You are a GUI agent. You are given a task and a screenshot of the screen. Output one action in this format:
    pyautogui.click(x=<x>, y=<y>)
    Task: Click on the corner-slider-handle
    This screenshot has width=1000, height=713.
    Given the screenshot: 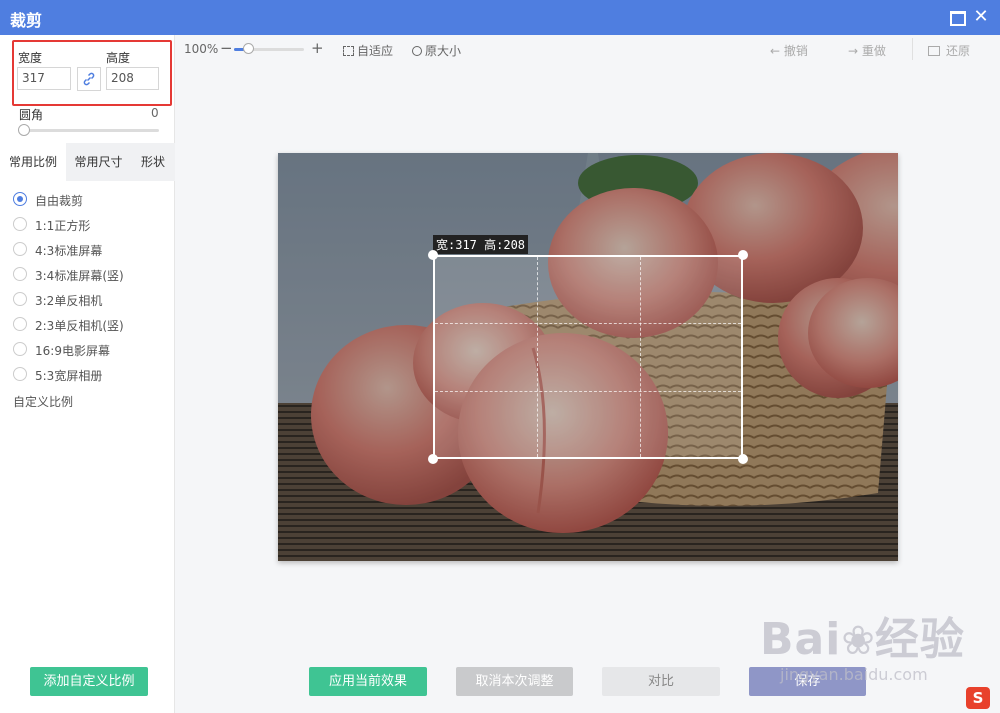 What is the action you would take?
    pyautogui.click(x=24, y=130)
    